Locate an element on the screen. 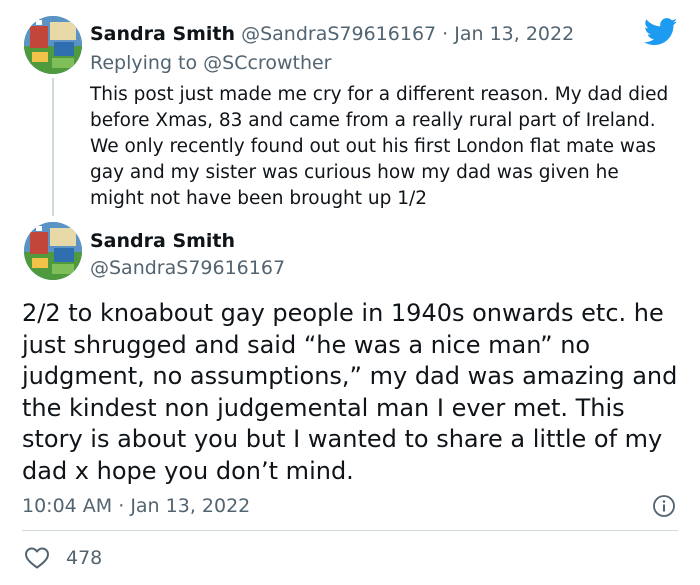 Image resolution: width=700 pixels, height=585 pixels. like-count: 478 is located at coordinates (84, 558).